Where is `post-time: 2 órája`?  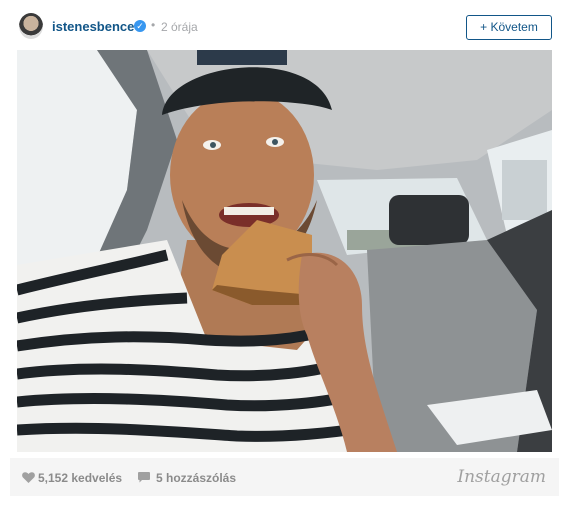
post-time: 2 órája is located at coordinates (179, 27).